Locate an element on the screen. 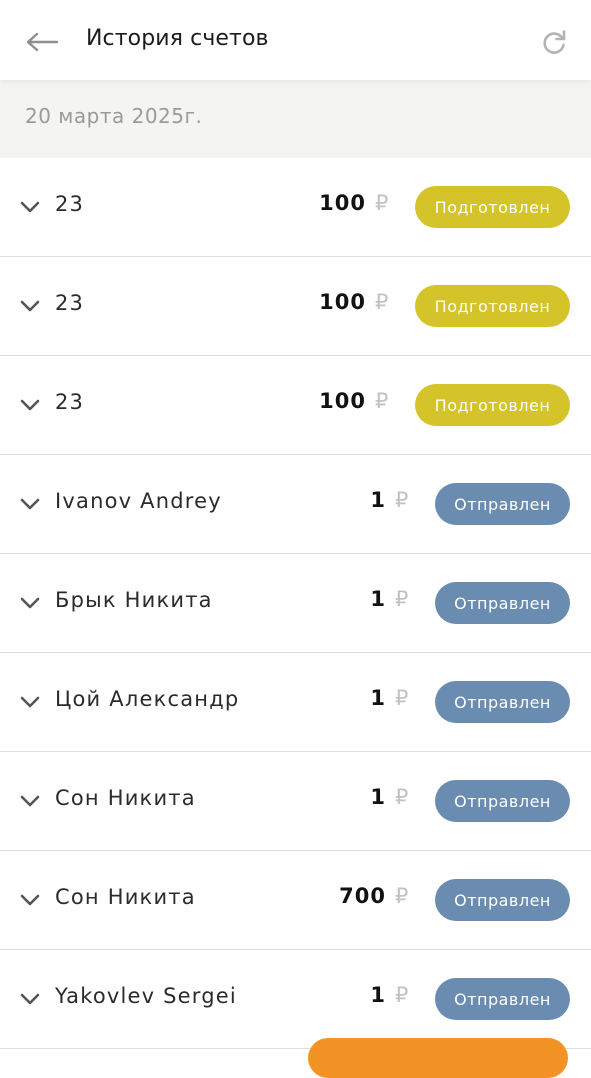 The image size is (591, 1078). invoice-client-name: Ivanov Andrey is located at coordinates (138, 501).